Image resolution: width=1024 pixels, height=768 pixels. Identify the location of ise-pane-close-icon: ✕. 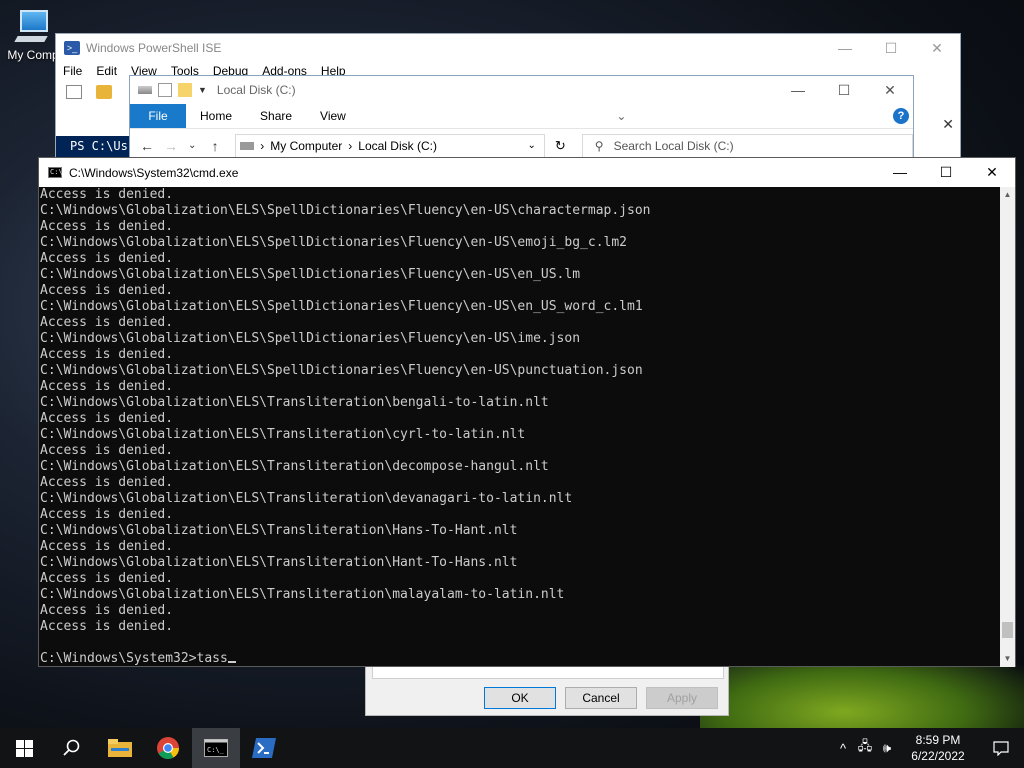
(948, 124).